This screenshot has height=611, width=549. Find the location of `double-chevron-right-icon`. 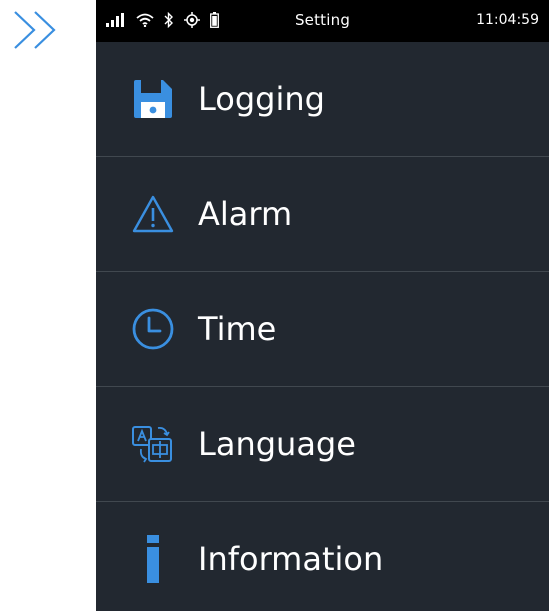

double-chevron-right-icon is located at coordinates (37, 30).